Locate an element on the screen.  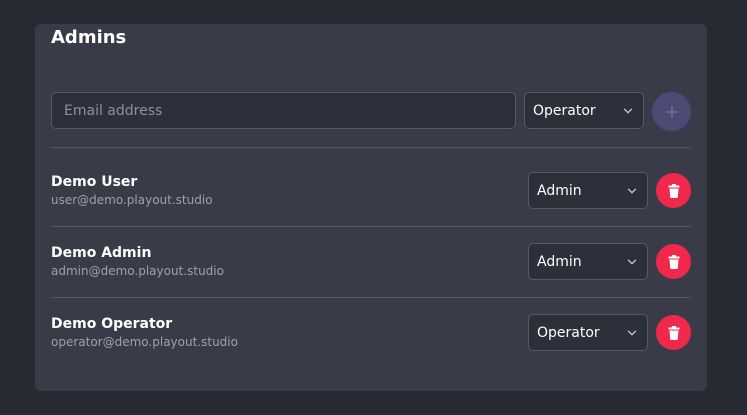
plus-icon is located at coordinates (671, 111).